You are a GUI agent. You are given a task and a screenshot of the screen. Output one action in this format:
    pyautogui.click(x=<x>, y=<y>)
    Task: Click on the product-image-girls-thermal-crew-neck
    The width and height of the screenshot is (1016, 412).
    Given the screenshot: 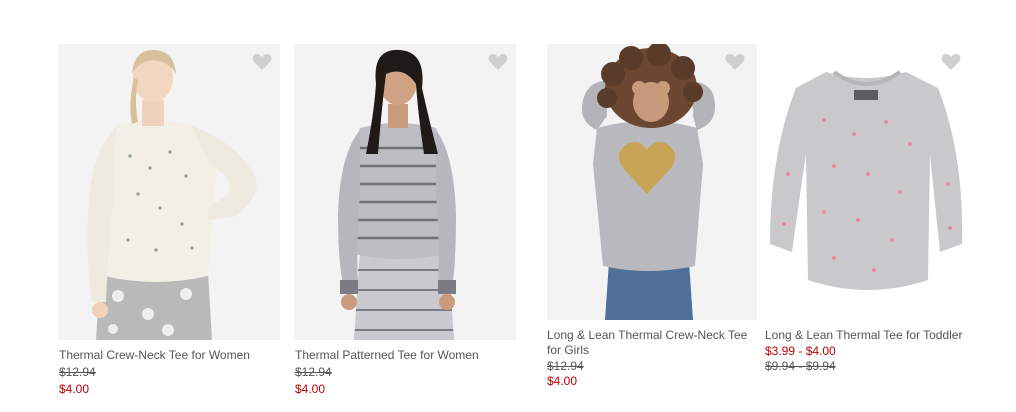 What is the action you would take?
    pyautogui.click(x=652, y=182)
    